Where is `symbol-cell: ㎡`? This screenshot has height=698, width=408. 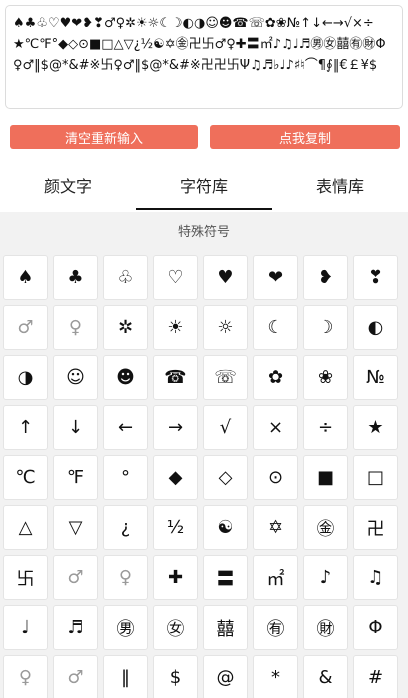
symbol-cell: ㎡ is located at coordinates (275, 577).